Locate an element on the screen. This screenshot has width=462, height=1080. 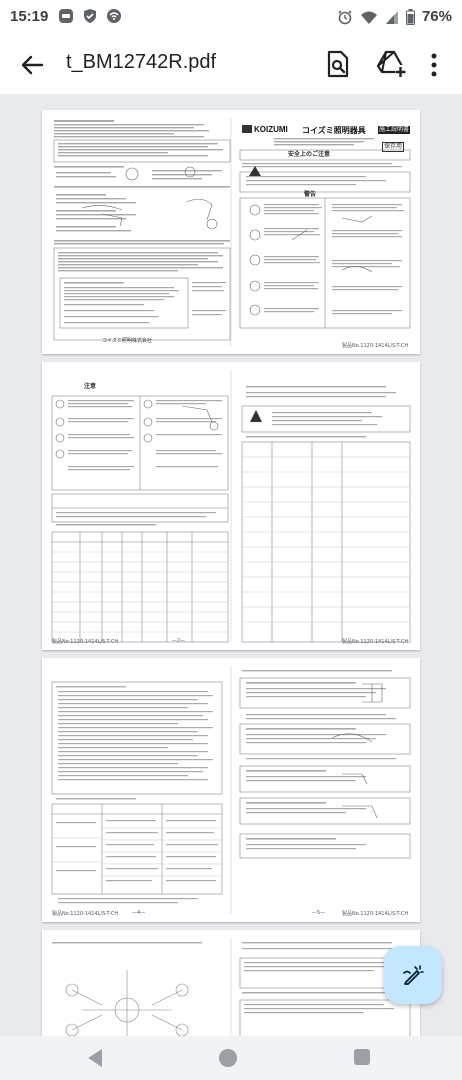
edit-annotate-button is located at coordinates (413, 975).